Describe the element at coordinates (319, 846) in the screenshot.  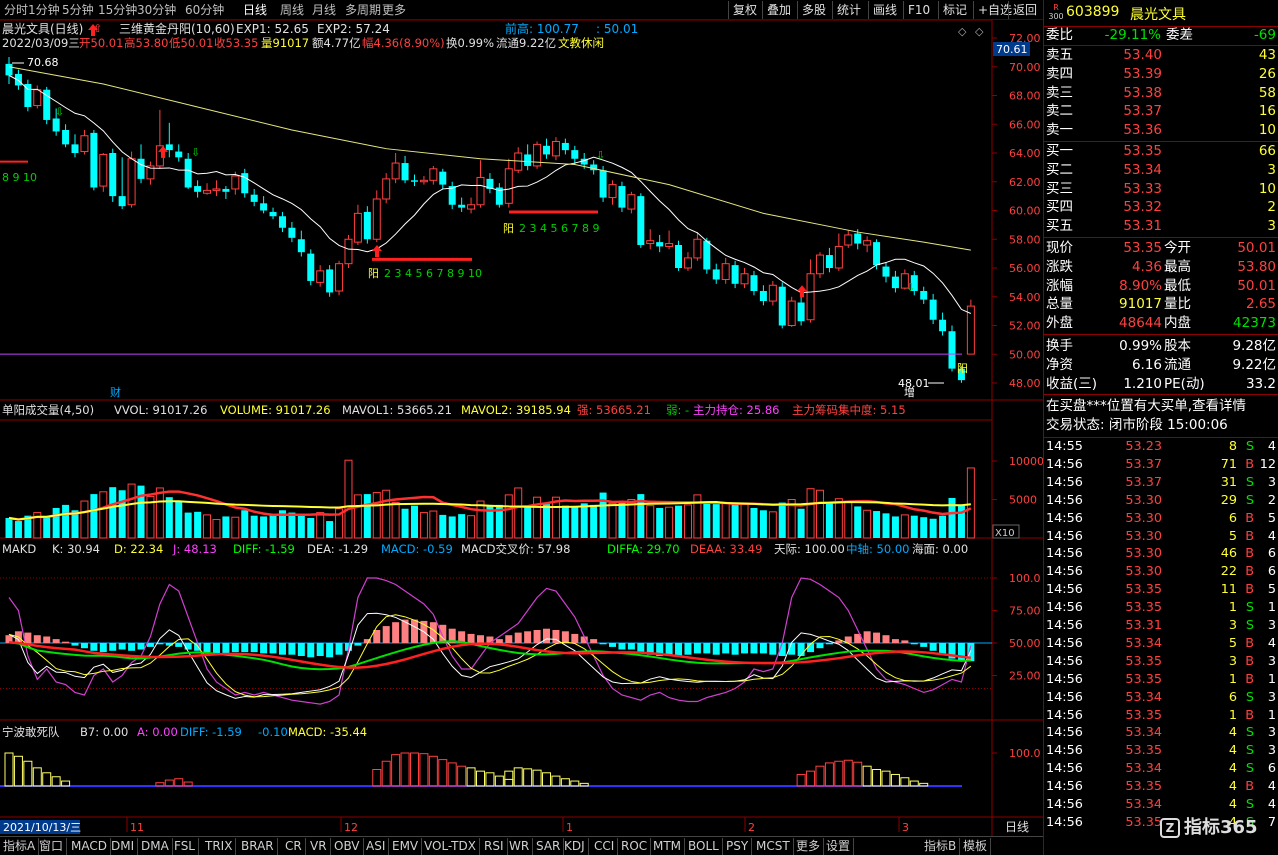
I see `indicator-tab: VR` at that location.